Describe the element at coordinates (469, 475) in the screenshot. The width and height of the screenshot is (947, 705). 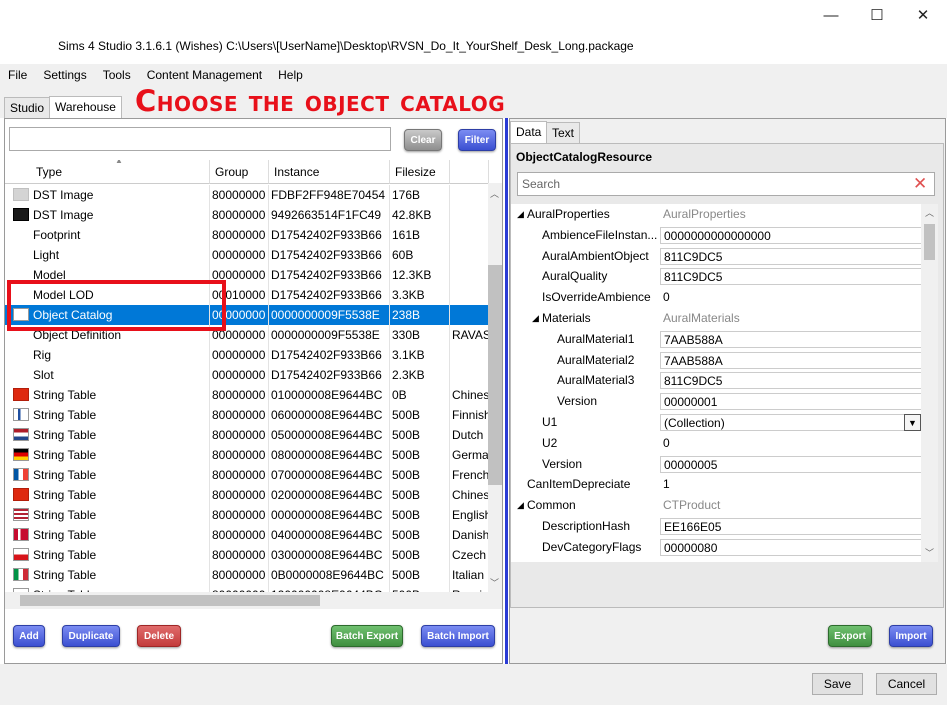
I see `description-cell: French` at that location.